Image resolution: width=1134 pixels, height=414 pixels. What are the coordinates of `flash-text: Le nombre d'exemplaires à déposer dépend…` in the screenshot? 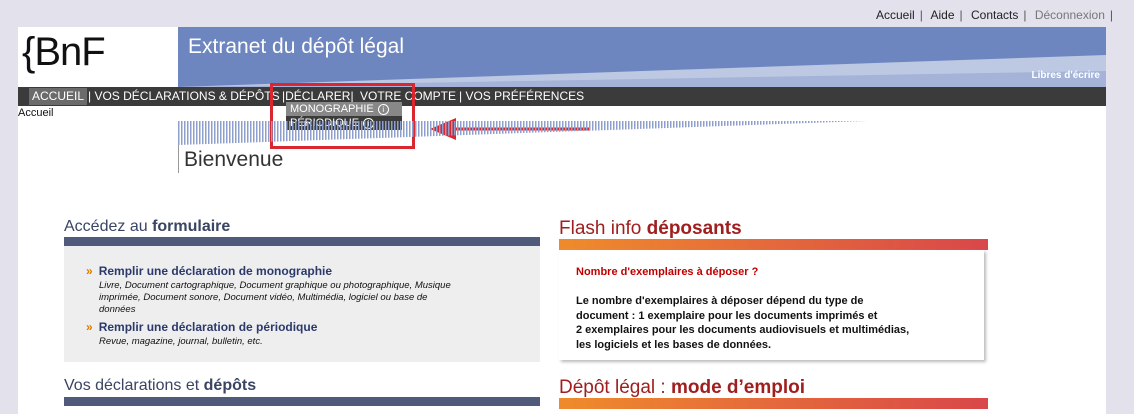 It's located at (743, 323).